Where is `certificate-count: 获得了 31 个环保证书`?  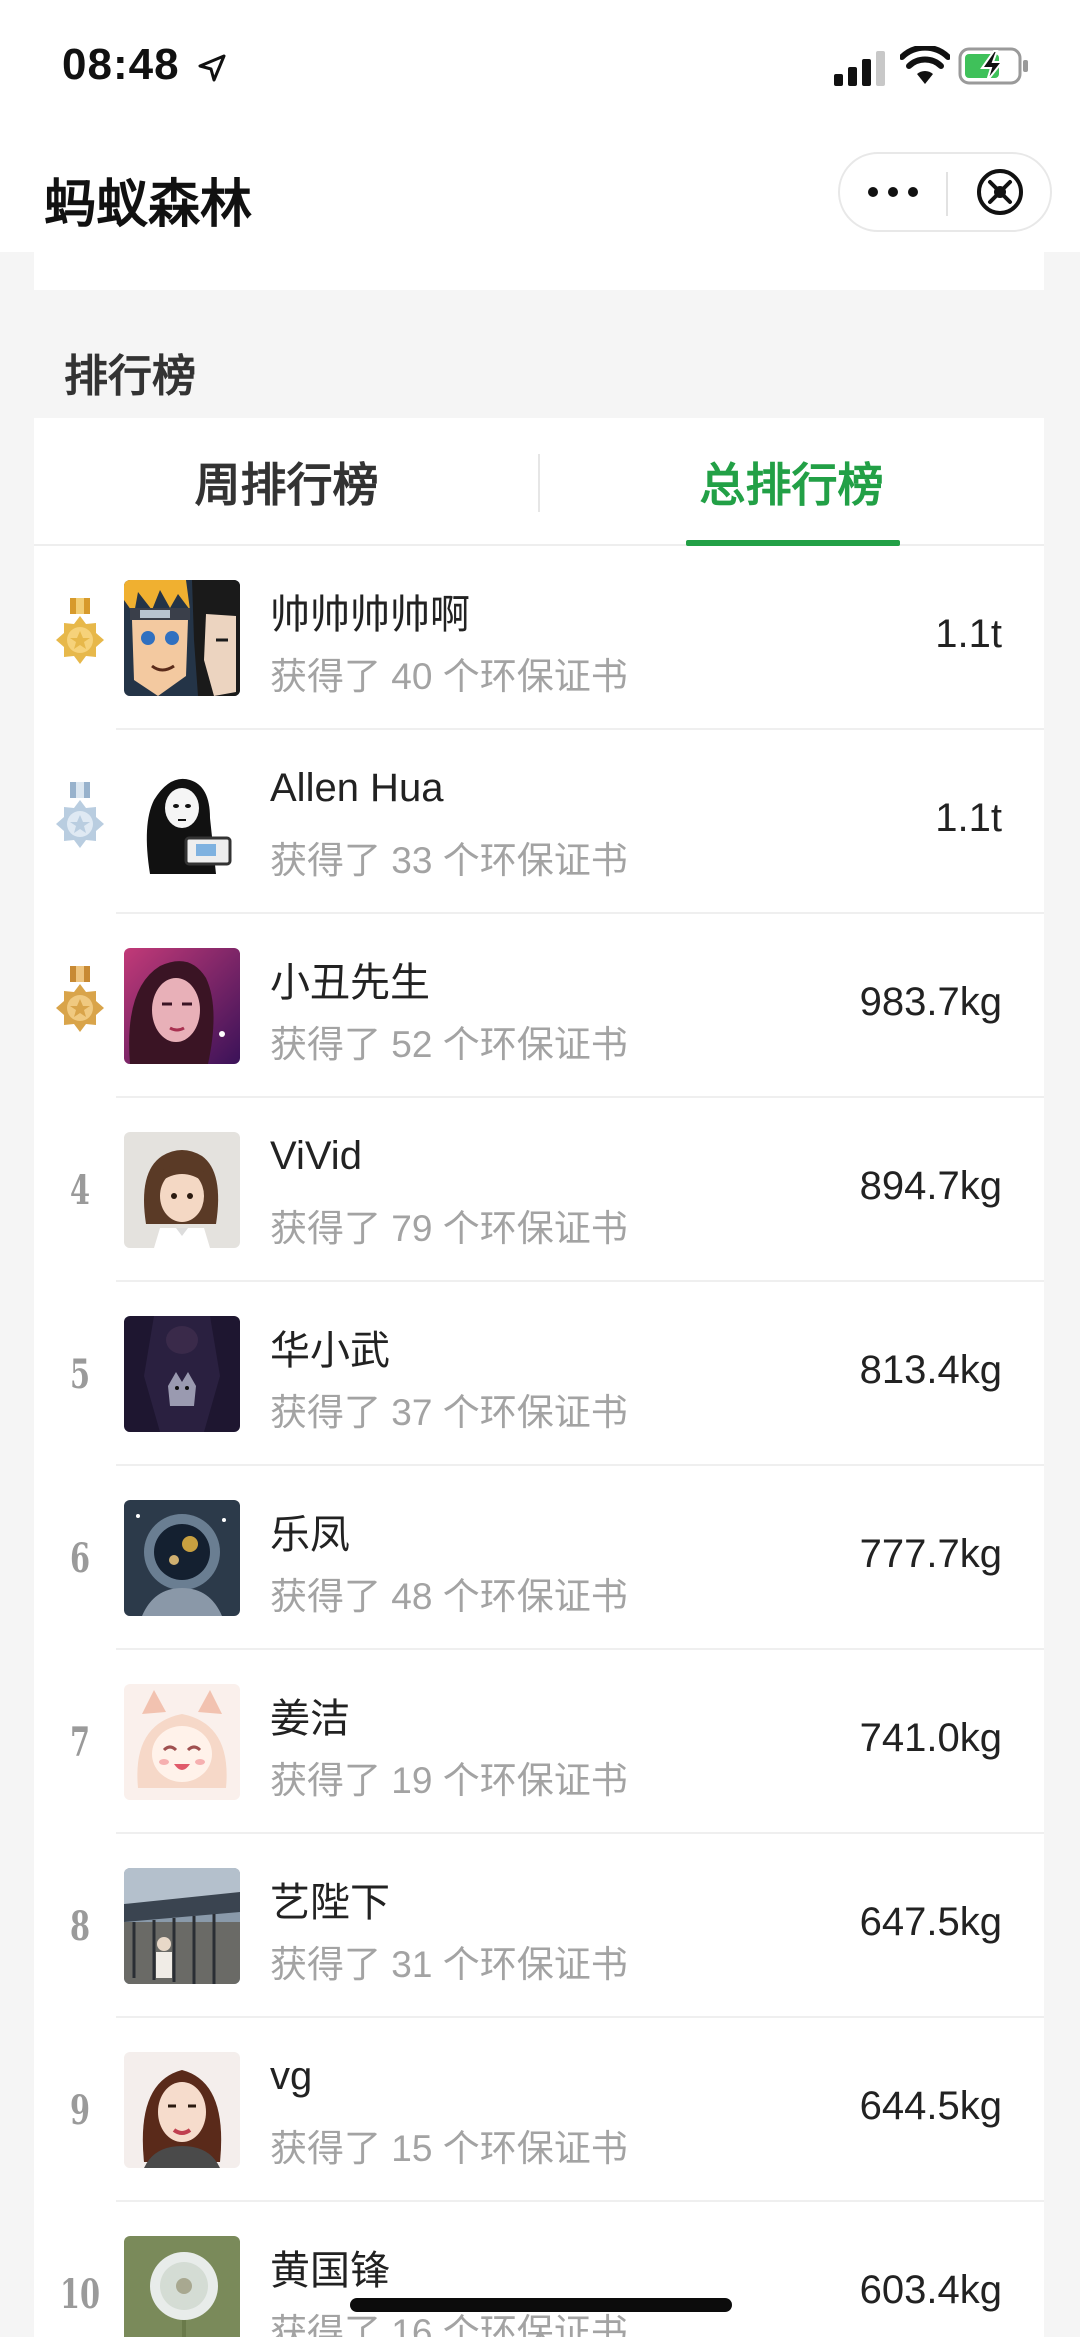
certificate-count: 获得了 31 个环保证书 is located at coordinates (449, 1964).